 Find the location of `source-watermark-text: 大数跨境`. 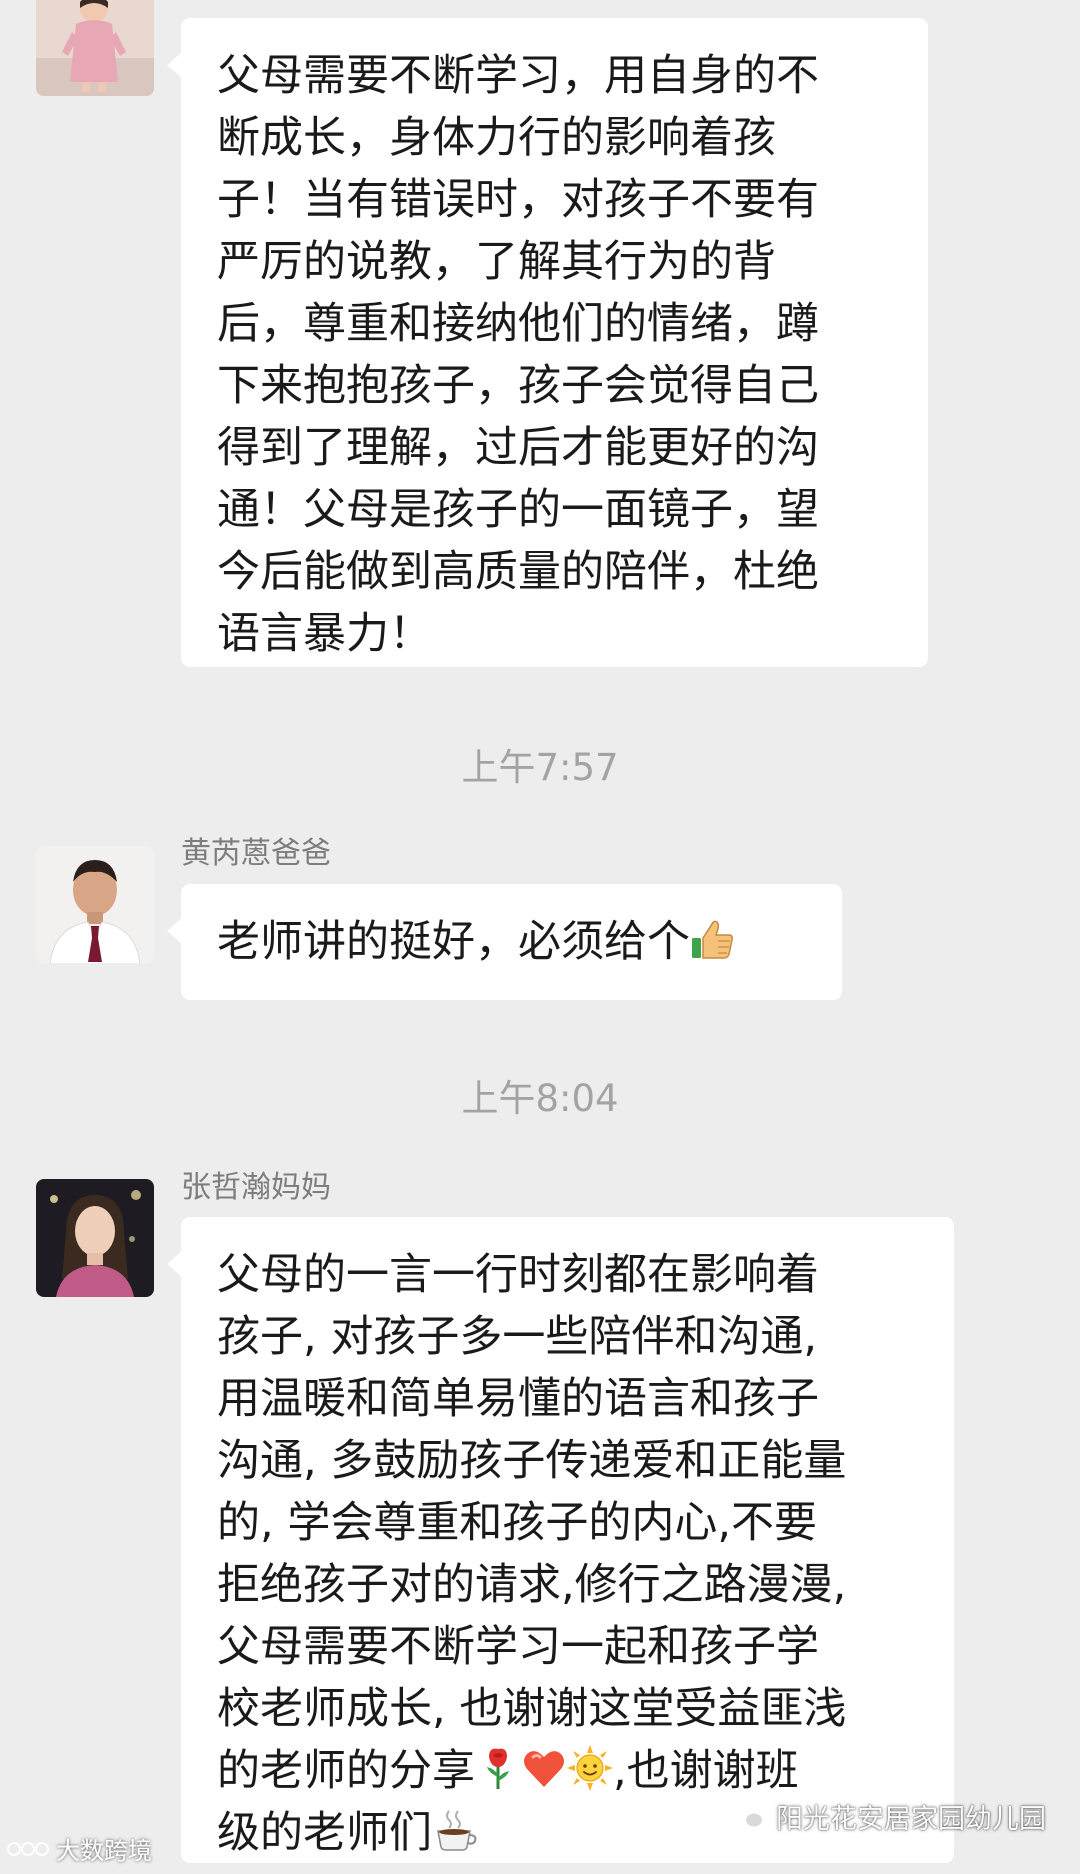

source-watermark-text: 大数跨境 is located at coordinates (104, 1851).